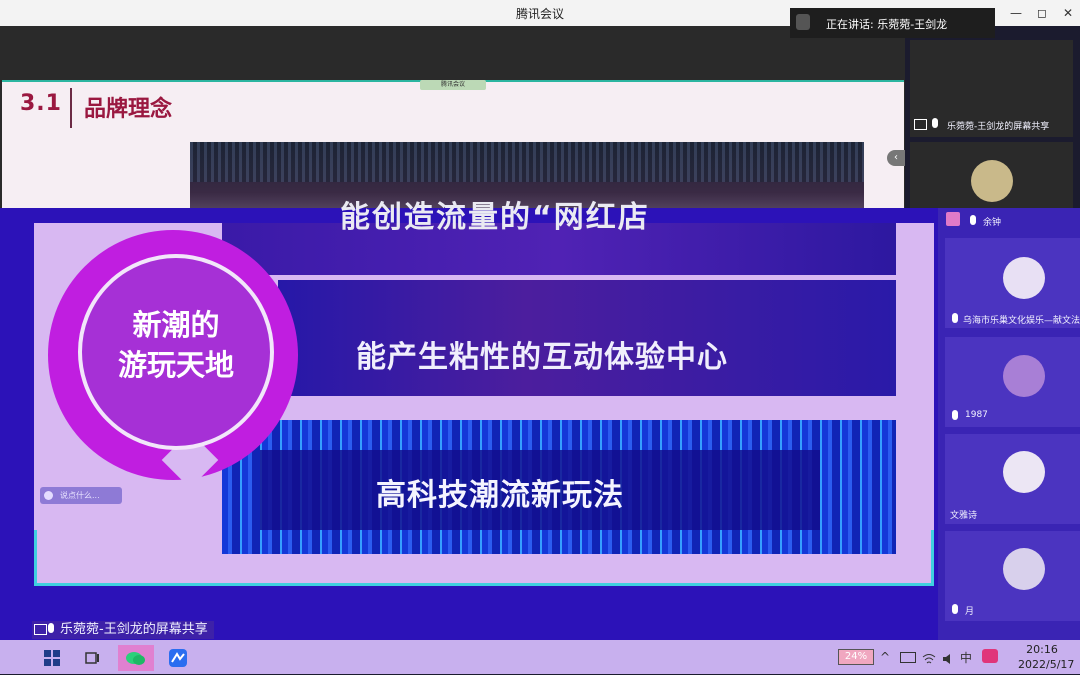 The height and width of the screenshot is (675, 1080). What do you see at coordinates (1042, 649) in the screenshot?
I see `clock-time: 20:16` at bounding box center [1042, 649].